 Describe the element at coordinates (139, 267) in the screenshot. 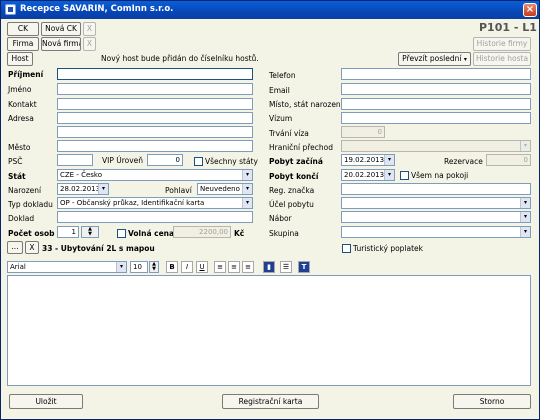

I see `font-size-input: 10` at that location.